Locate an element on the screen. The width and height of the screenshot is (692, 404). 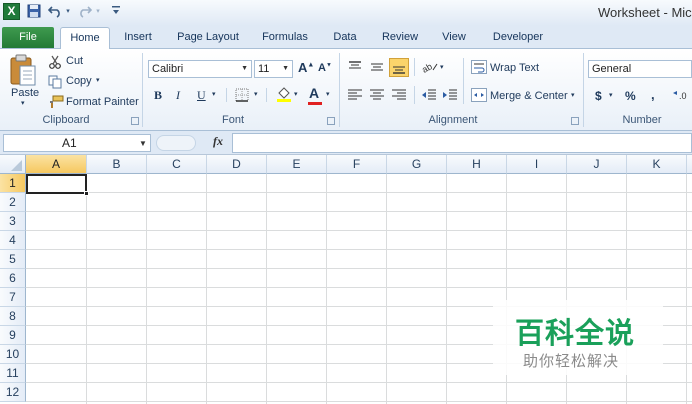
fill-color-icon is located at coordinates (284, 94).